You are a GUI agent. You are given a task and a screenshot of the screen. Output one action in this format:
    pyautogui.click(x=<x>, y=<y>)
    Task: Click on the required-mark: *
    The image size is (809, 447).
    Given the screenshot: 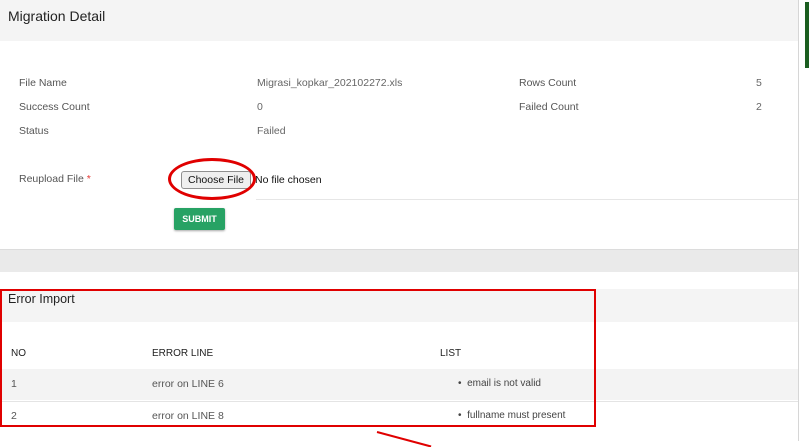 What is the action you would take?
    pyautogui.click(x=88, y=179)
    